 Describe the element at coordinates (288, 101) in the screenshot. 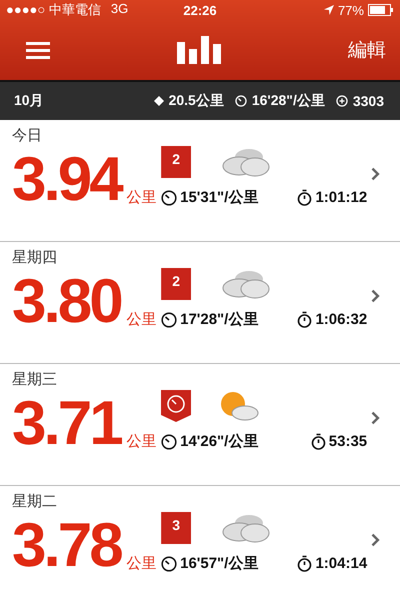

I see `average-pace: 16'28"/公里` at that location.